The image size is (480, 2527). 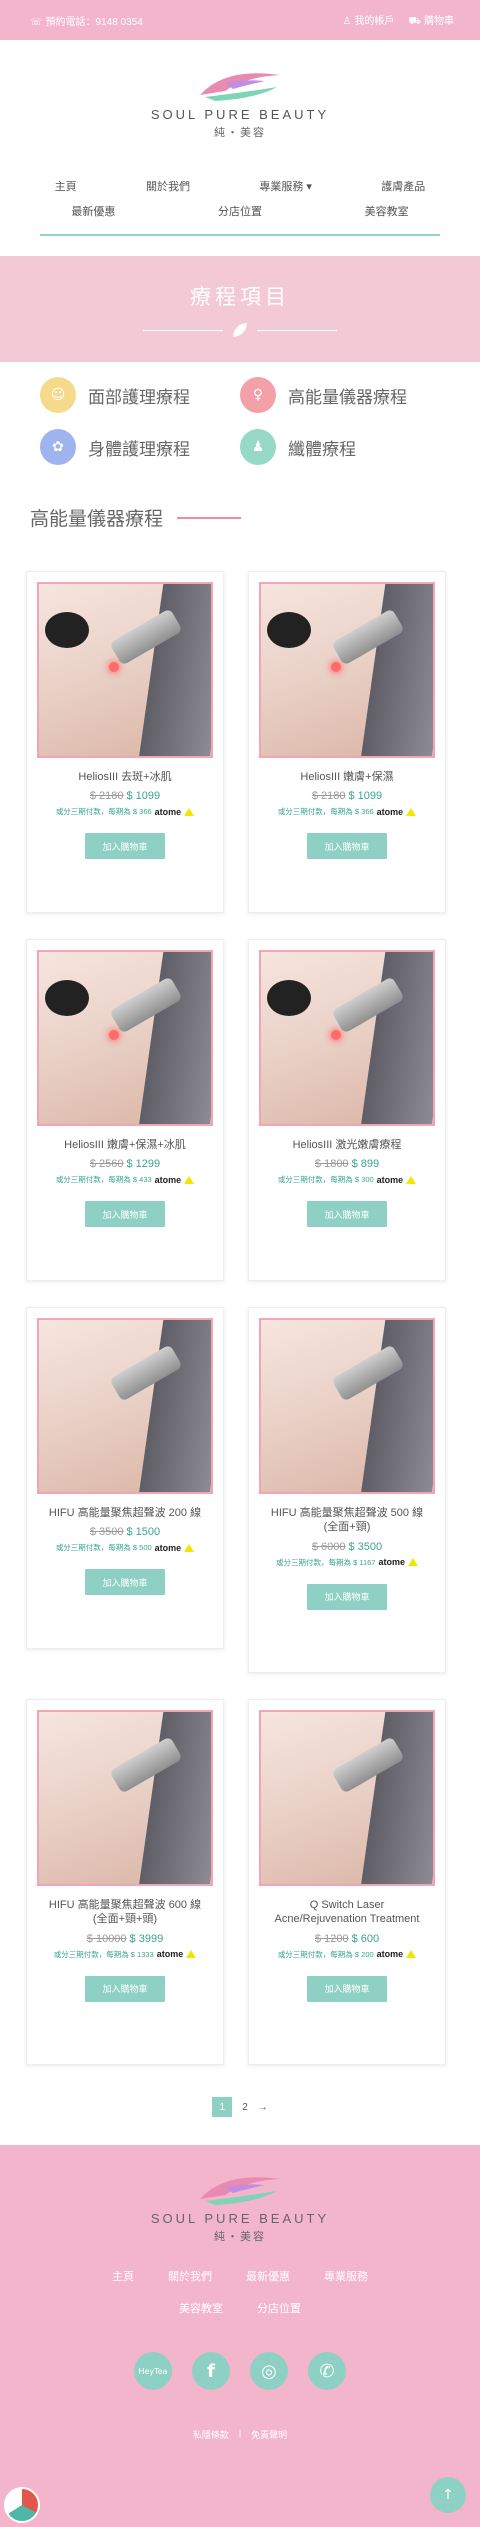 I want to click on nav-services: 專業服務 ▾, so click(x=285, y=186).